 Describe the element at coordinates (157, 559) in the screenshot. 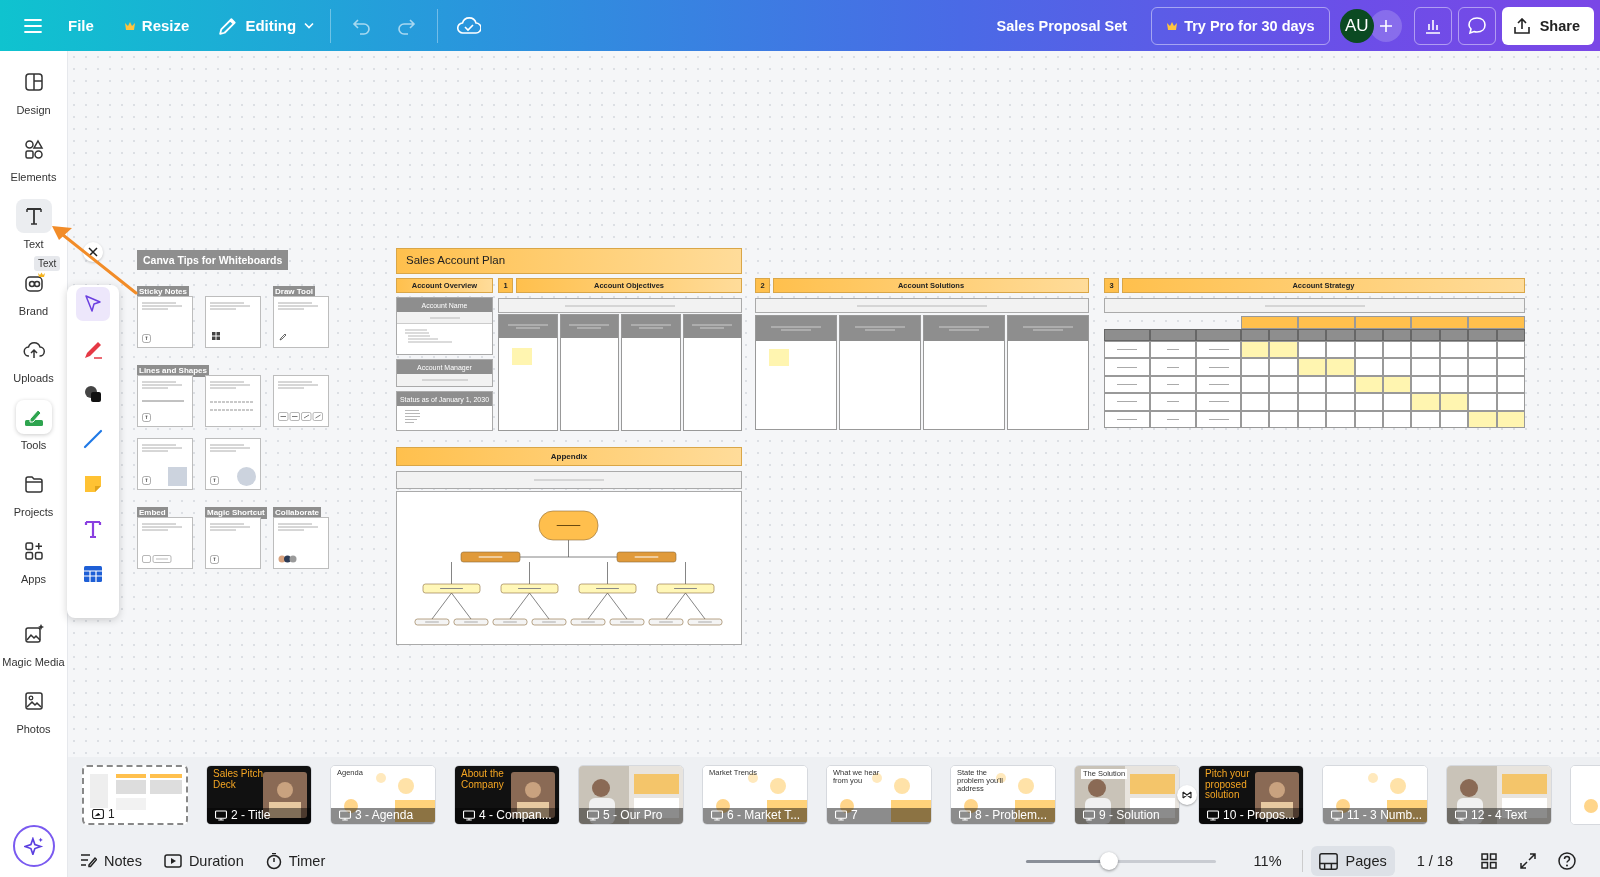

I see `buttons-drawing` at that location.